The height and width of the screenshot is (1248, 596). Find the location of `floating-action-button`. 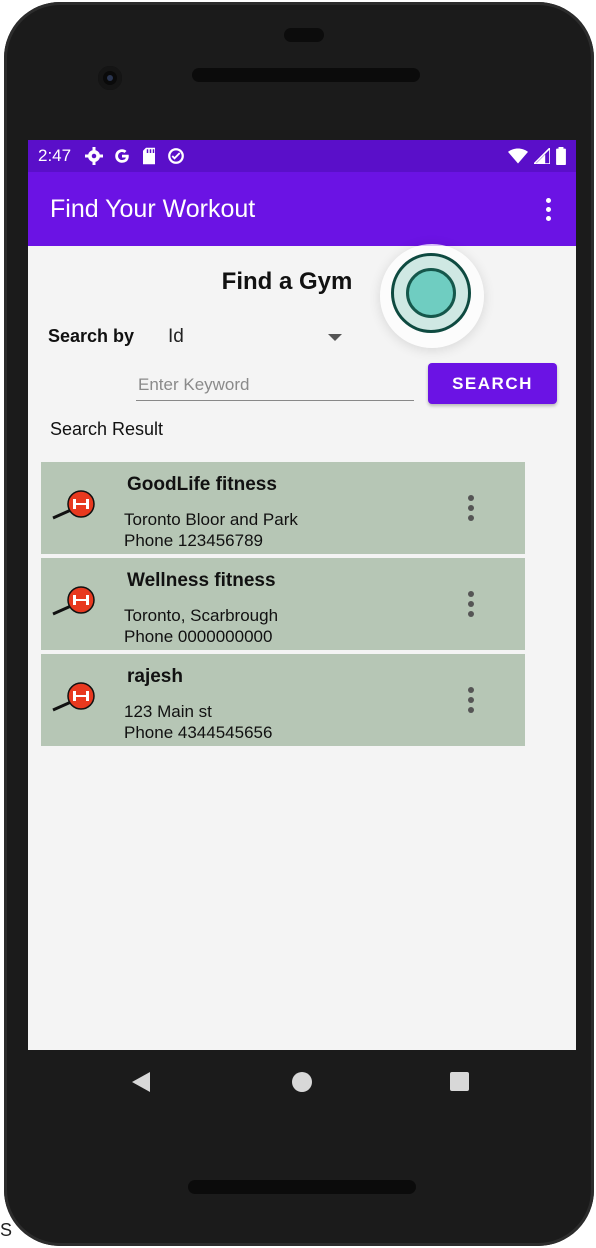

floating-action-button is located at coordinates (432, 296).